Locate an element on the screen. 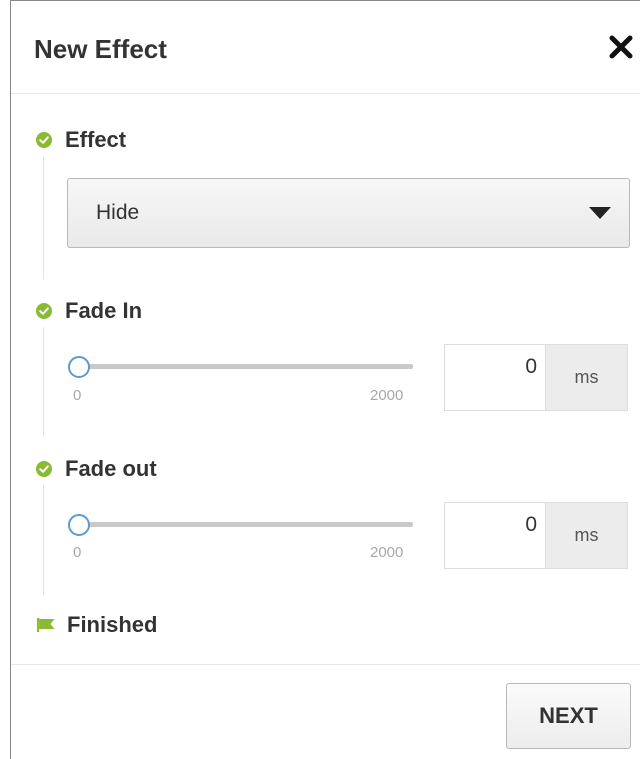  fade-out-slider-max: 2000 is located at coordinates (387, 552).